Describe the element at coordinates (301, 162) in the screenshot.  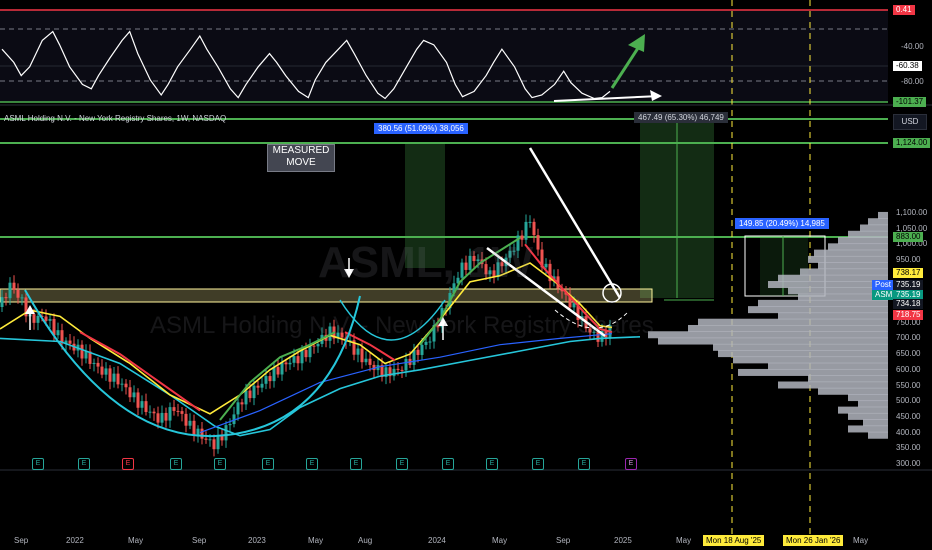
I see `measured-move-line-2: MOVE` at that location.